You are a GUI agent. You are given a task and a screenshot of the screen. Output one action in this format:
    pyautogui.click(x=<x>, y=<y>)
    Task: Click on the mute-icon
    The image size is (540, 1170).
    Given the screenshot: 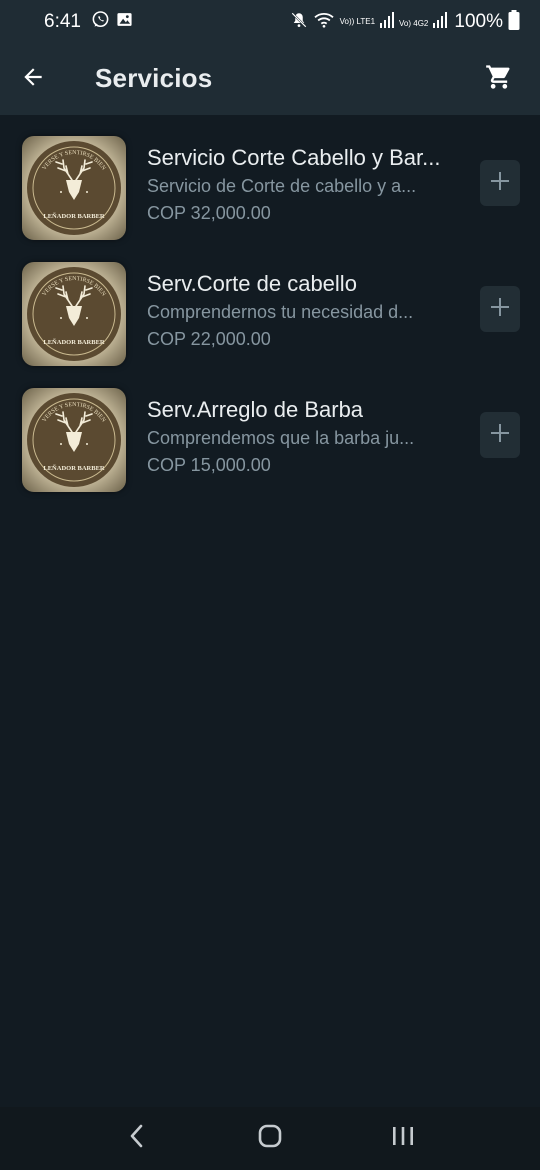 What is the action you would take?
    pyautogui.click(x=299, y=22)
    